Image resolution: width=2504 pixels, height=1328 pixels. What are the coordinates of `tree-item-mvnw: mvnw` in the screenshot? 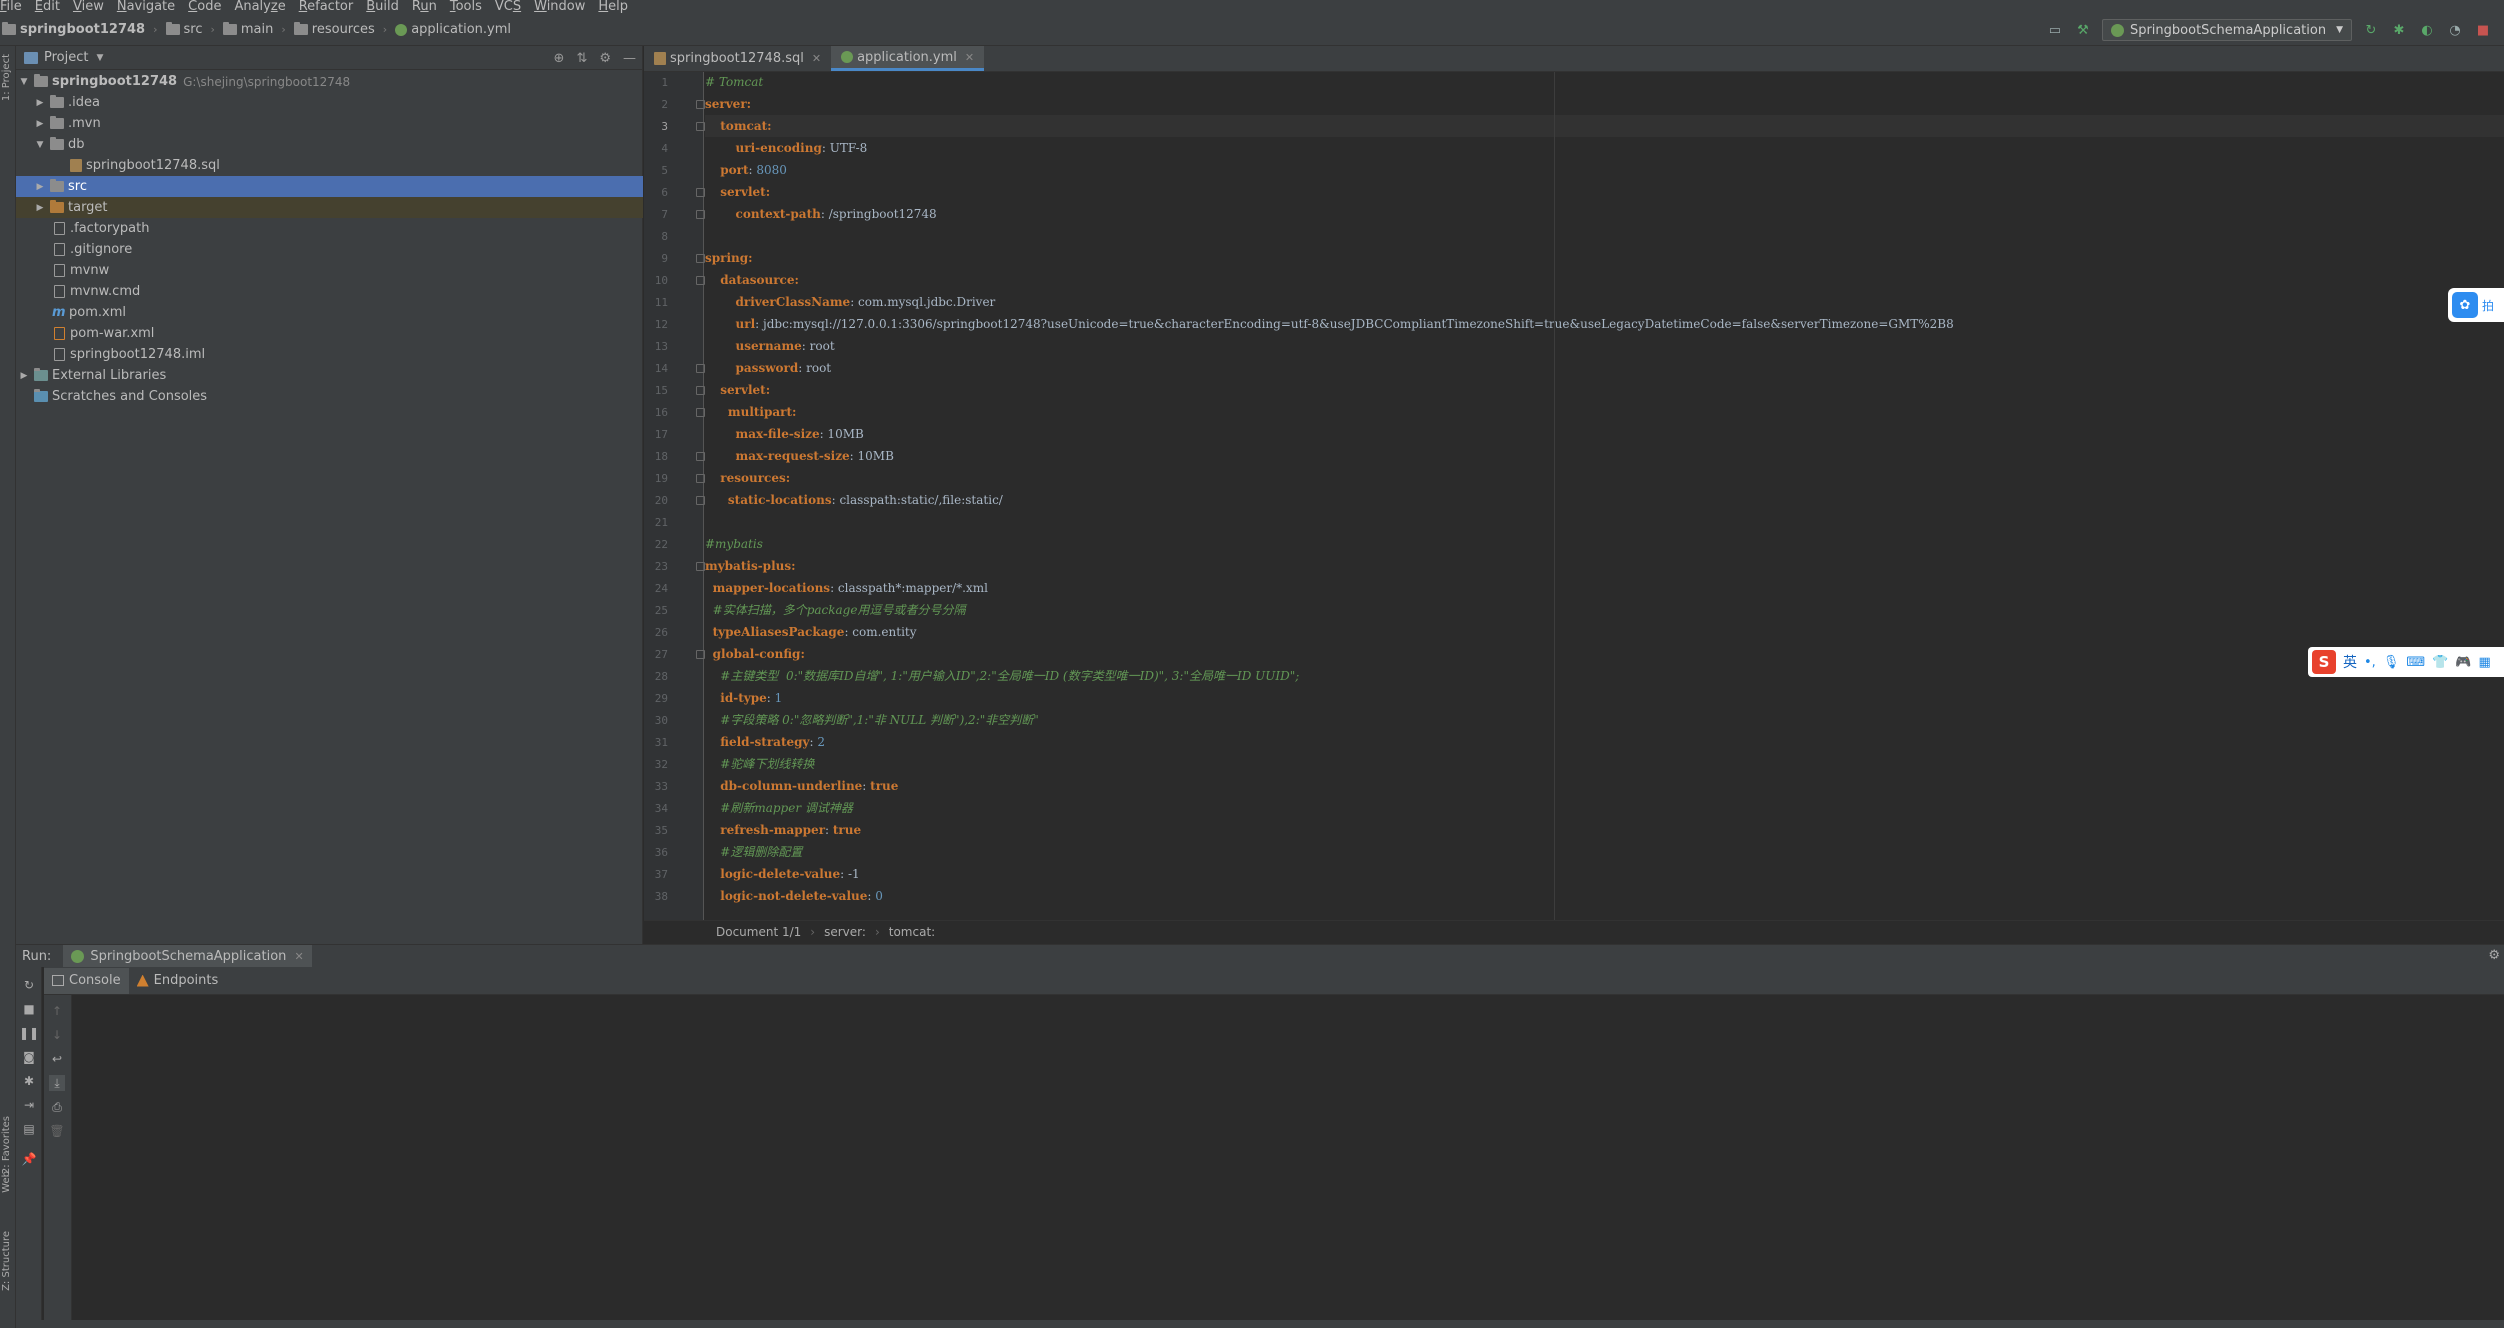 It's located at (329, 270).